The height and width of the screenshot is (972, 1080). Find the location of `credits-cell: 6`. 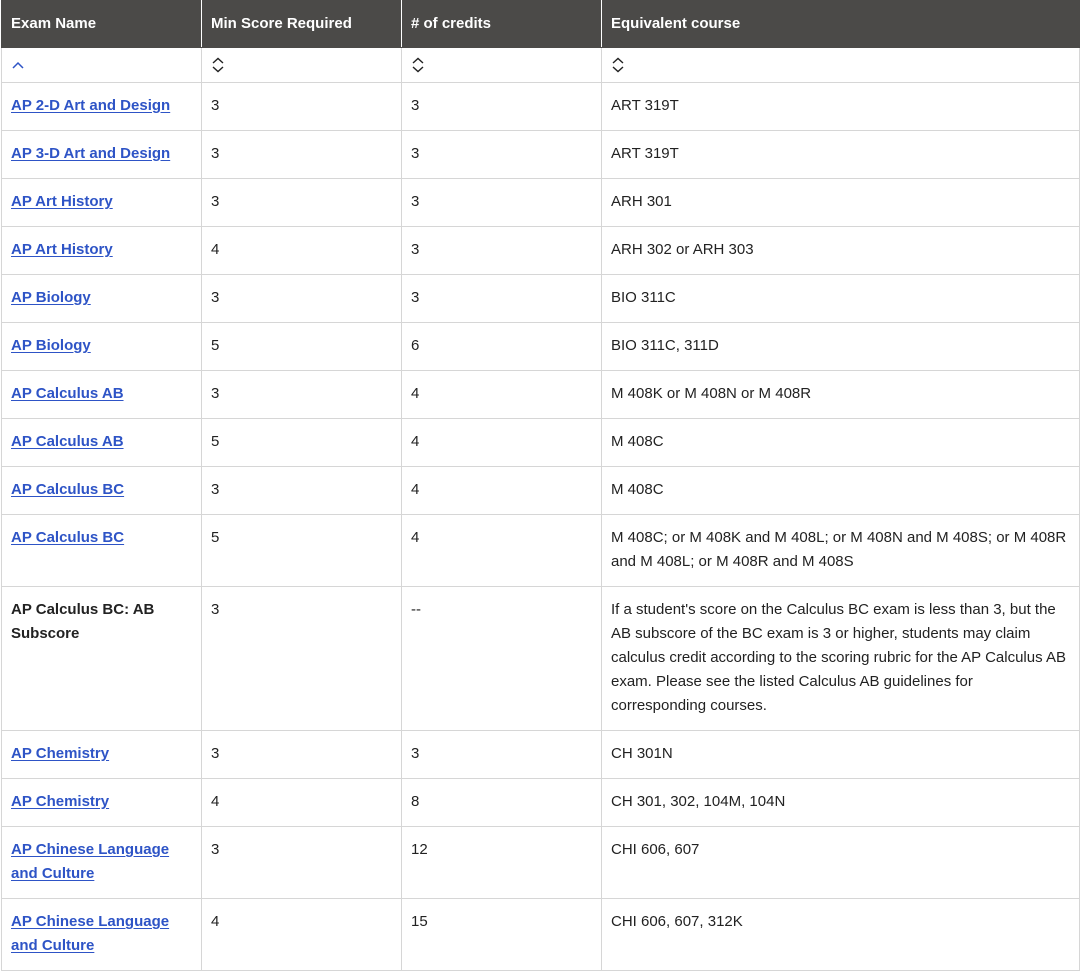

credits-cell: 6 is located at coordinates (501, 346).